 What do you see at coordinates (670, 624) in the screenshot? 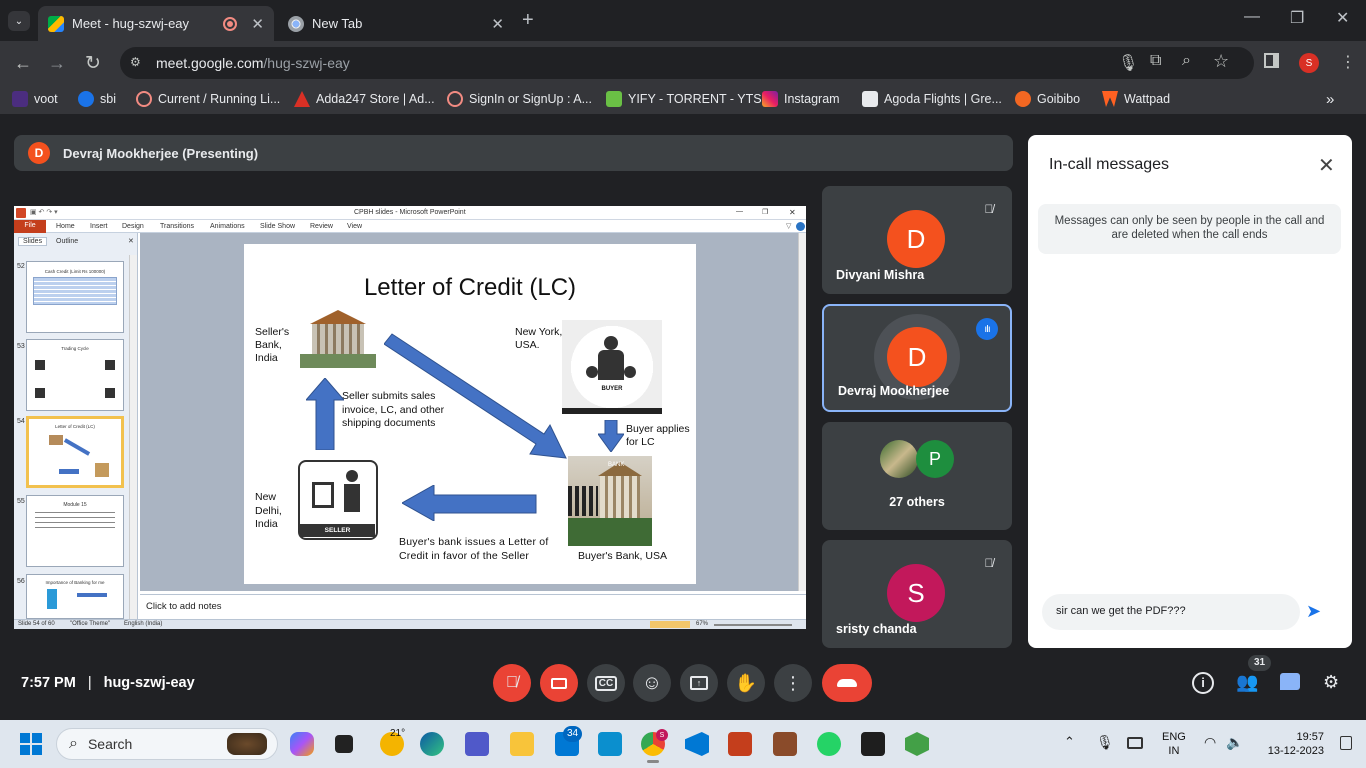
I see `view-buttons` at bounding box center [670, 624].